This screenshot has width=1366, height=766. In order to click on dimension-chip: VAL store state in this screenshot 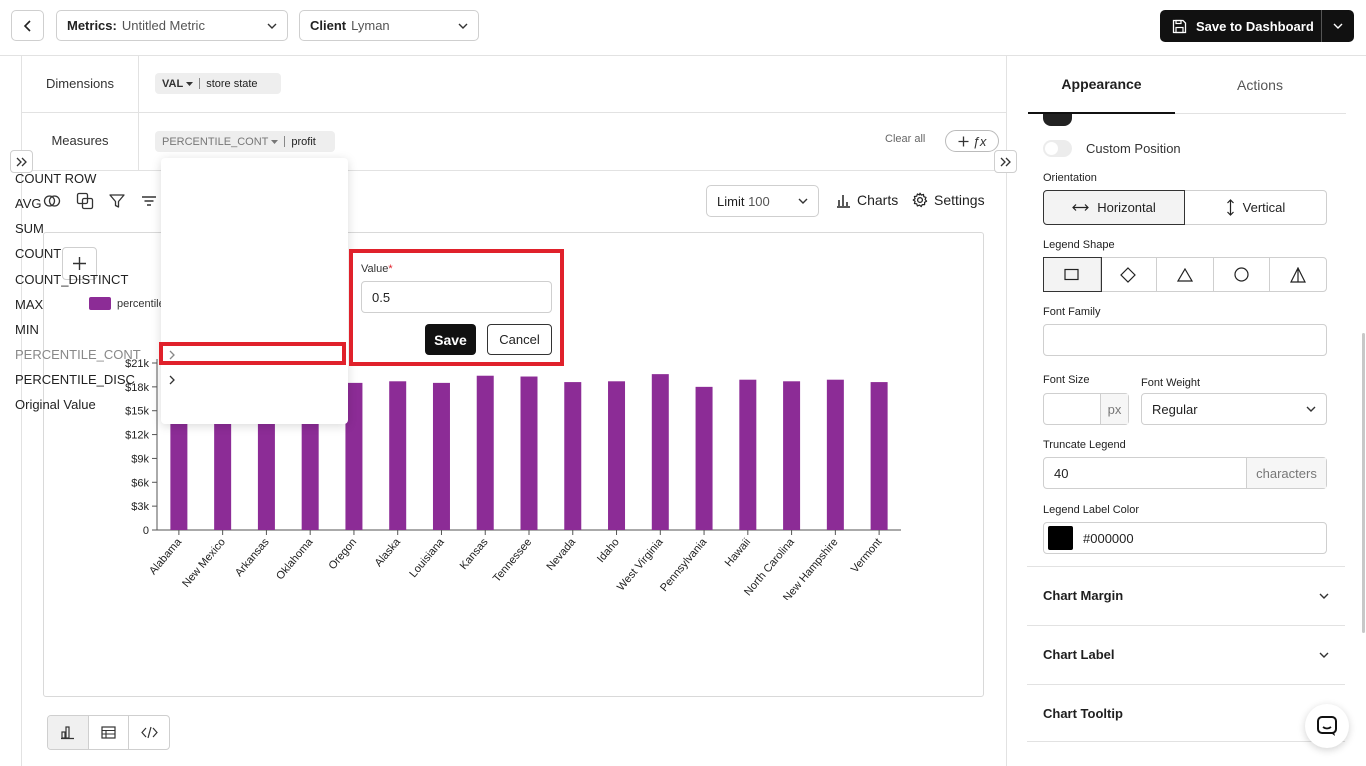, I will do `click(218, 83)`.